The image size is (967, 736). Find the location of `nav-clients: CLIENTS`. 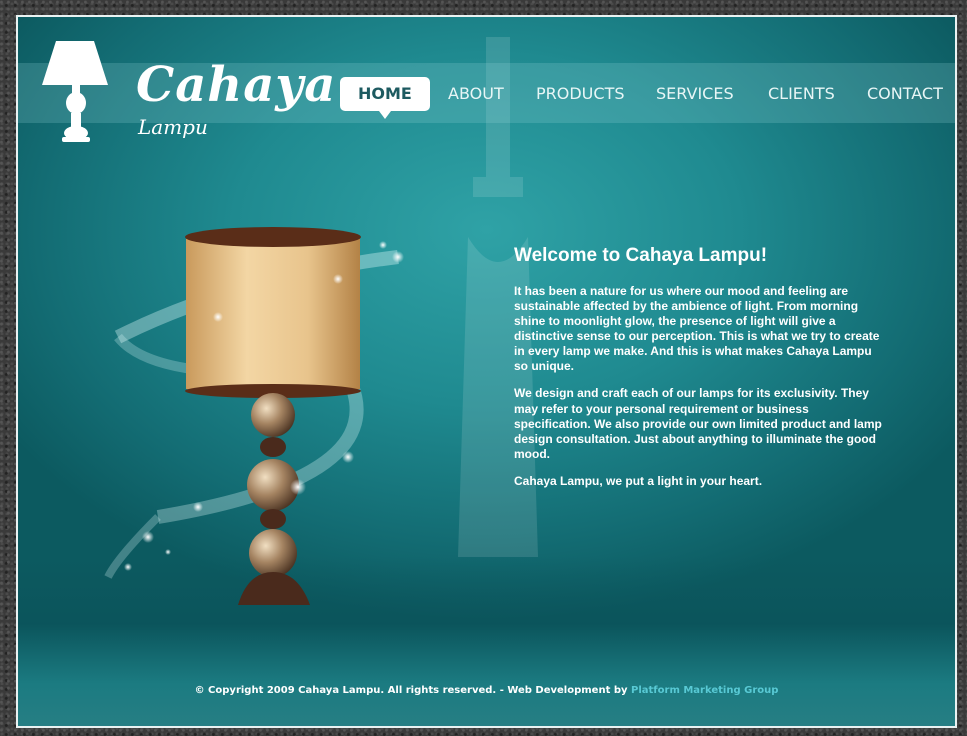

nav-clients: CLIENTS is located at coordinates (801, 94).